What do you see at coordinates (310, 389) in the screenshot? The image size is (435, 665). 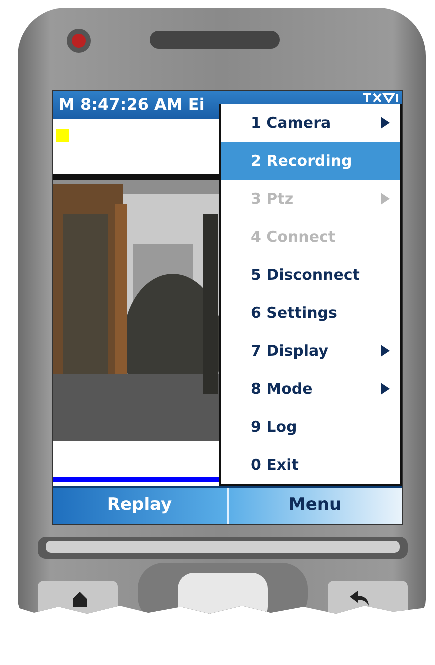 I see `menu-item: 8 Mode` at bounding box center [310, 389].